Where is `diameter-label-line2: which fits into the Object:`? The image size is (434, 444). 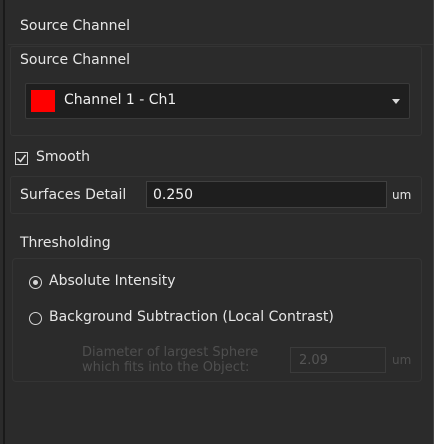 diameter-label-line2: which fits into the Object: is located at coordinates (166, 367).